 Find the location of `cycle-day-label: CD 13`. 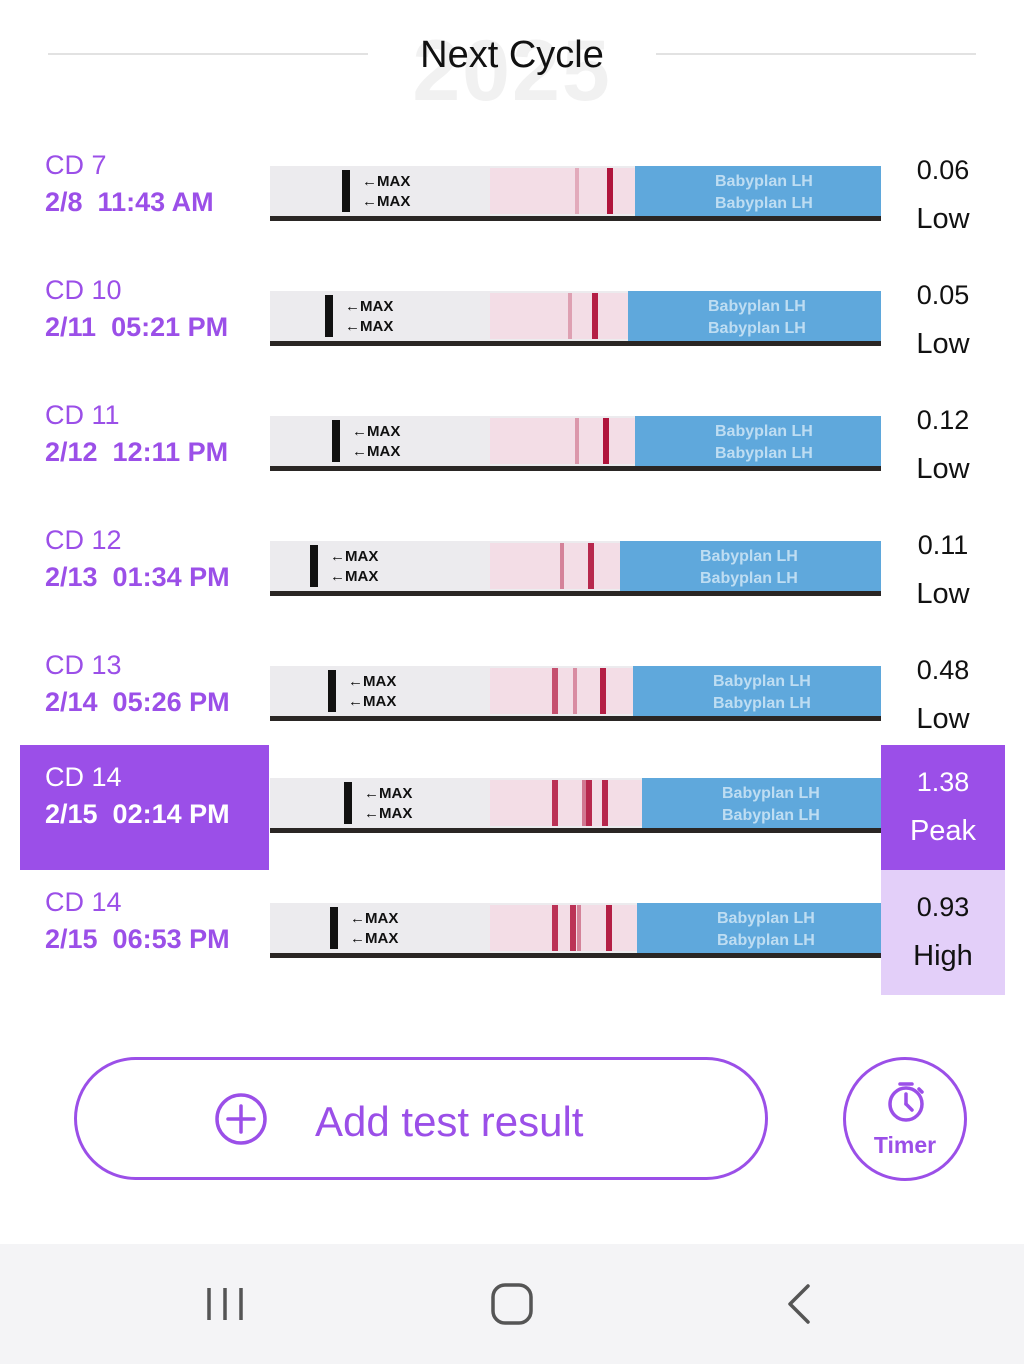

cycle-day-label: CD 13 is located at coordinates (83, 665).